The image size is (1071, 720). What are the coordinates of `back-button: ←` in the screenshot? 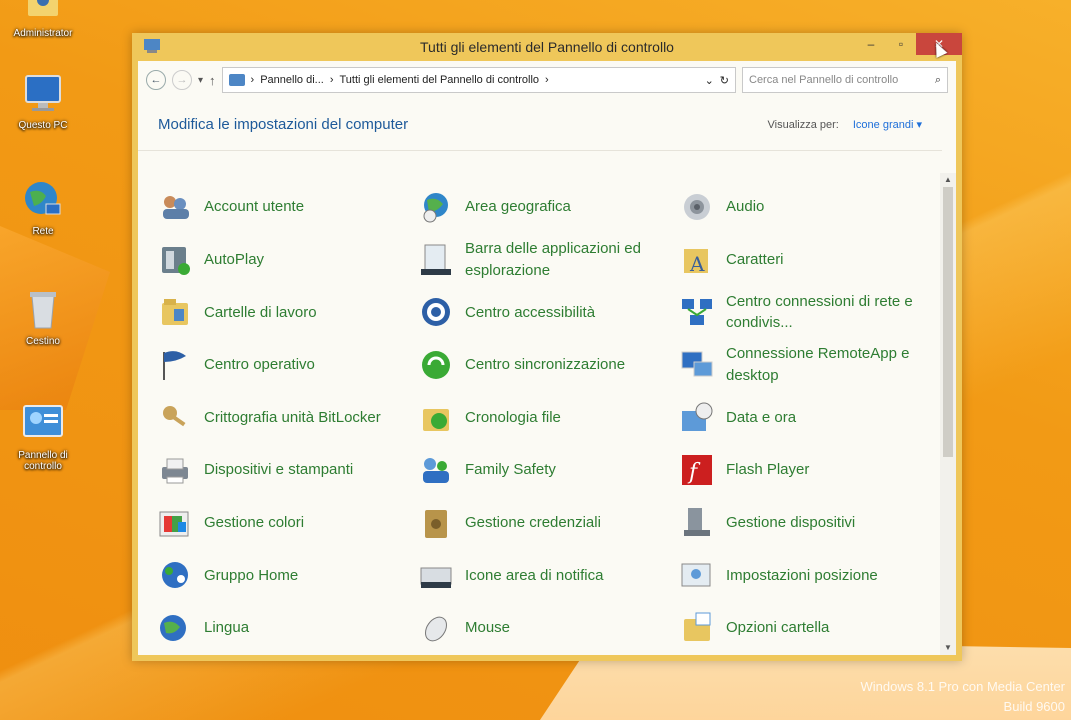 It's located at (156, 80).